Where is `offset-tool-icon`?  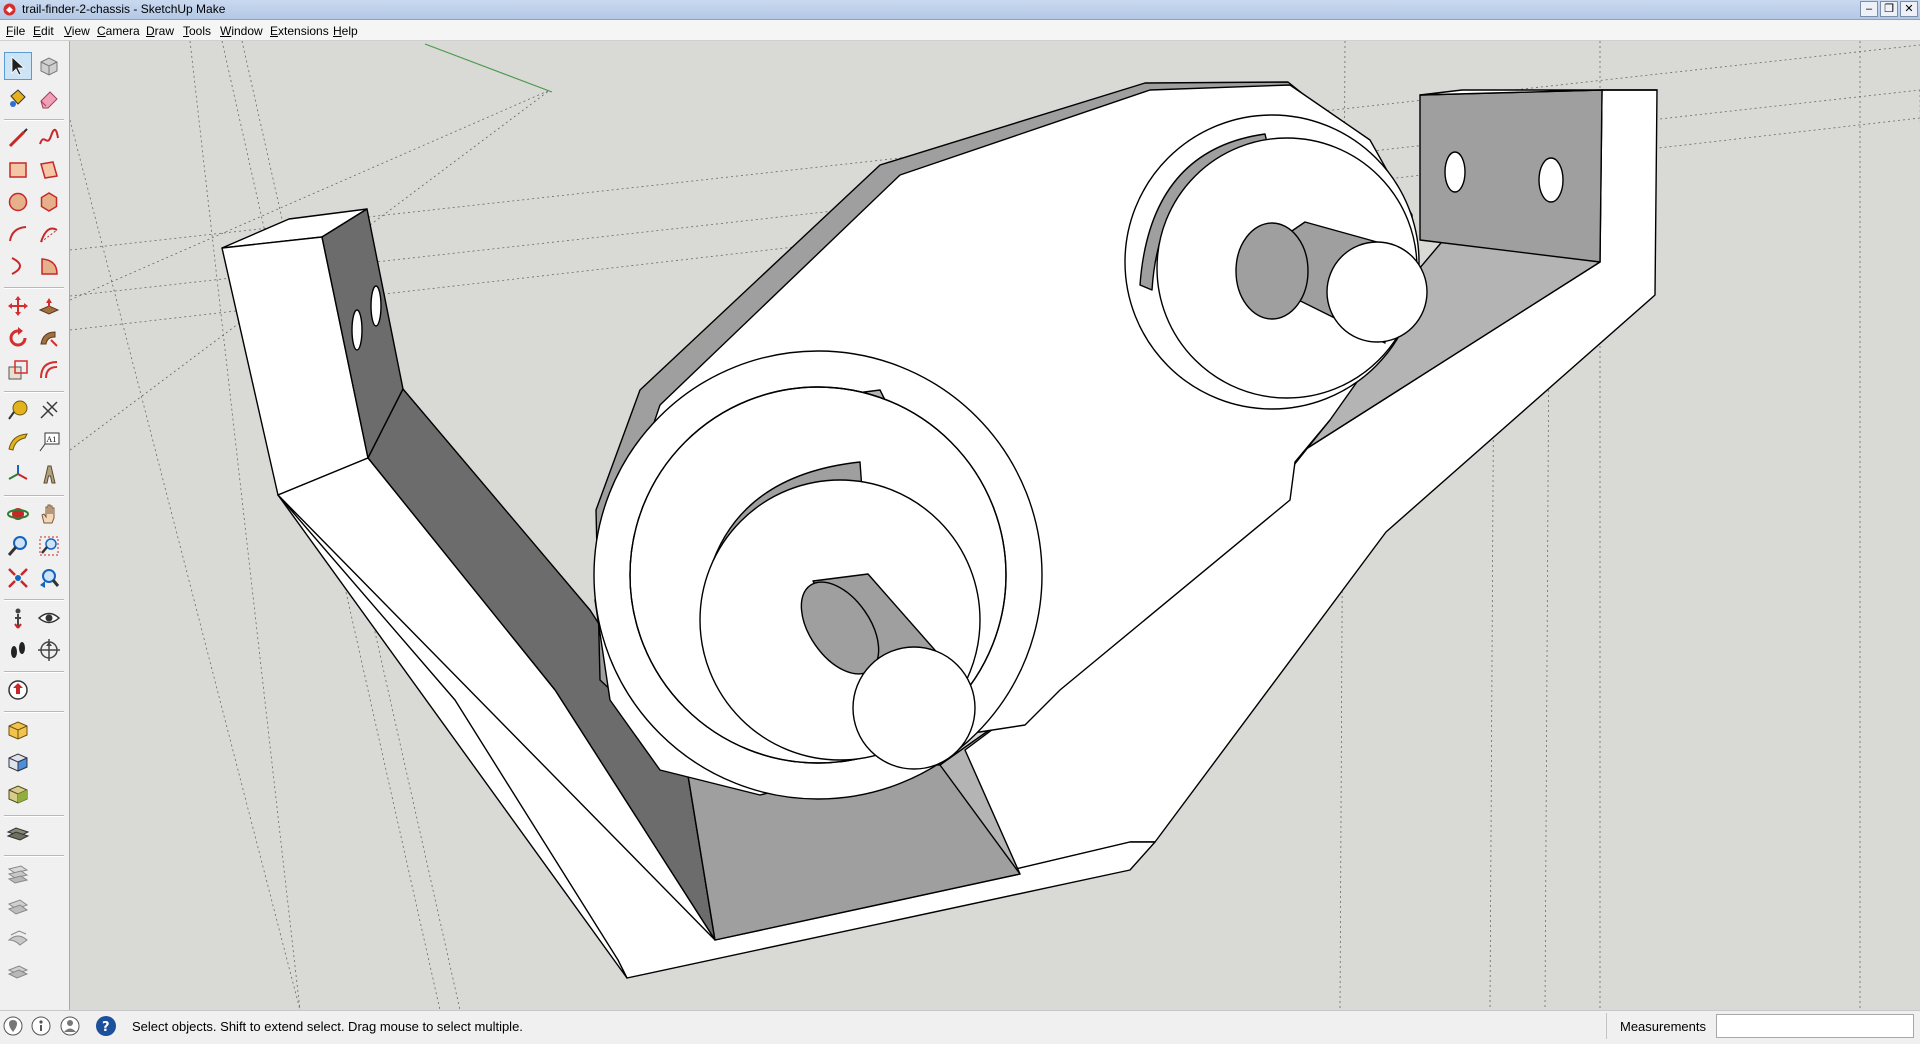 offset-tool-icon is located at coordinates (49, 370).